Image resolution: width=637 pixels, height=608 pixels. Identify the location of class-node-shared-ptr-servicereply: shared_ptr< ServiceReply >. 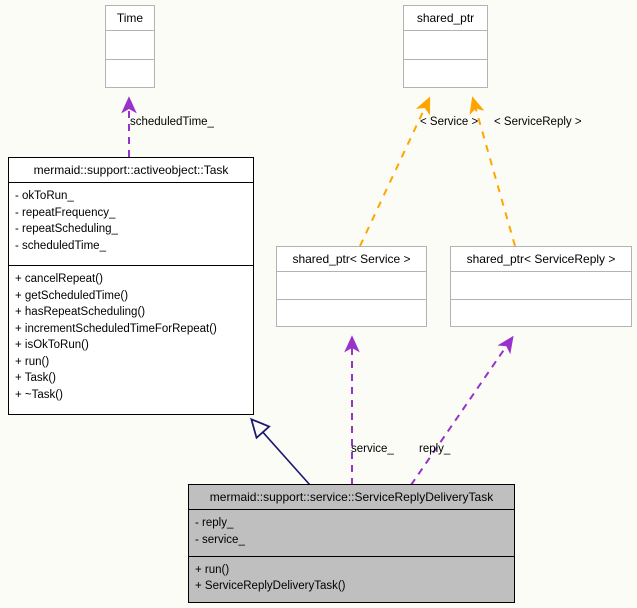
(541, 286).